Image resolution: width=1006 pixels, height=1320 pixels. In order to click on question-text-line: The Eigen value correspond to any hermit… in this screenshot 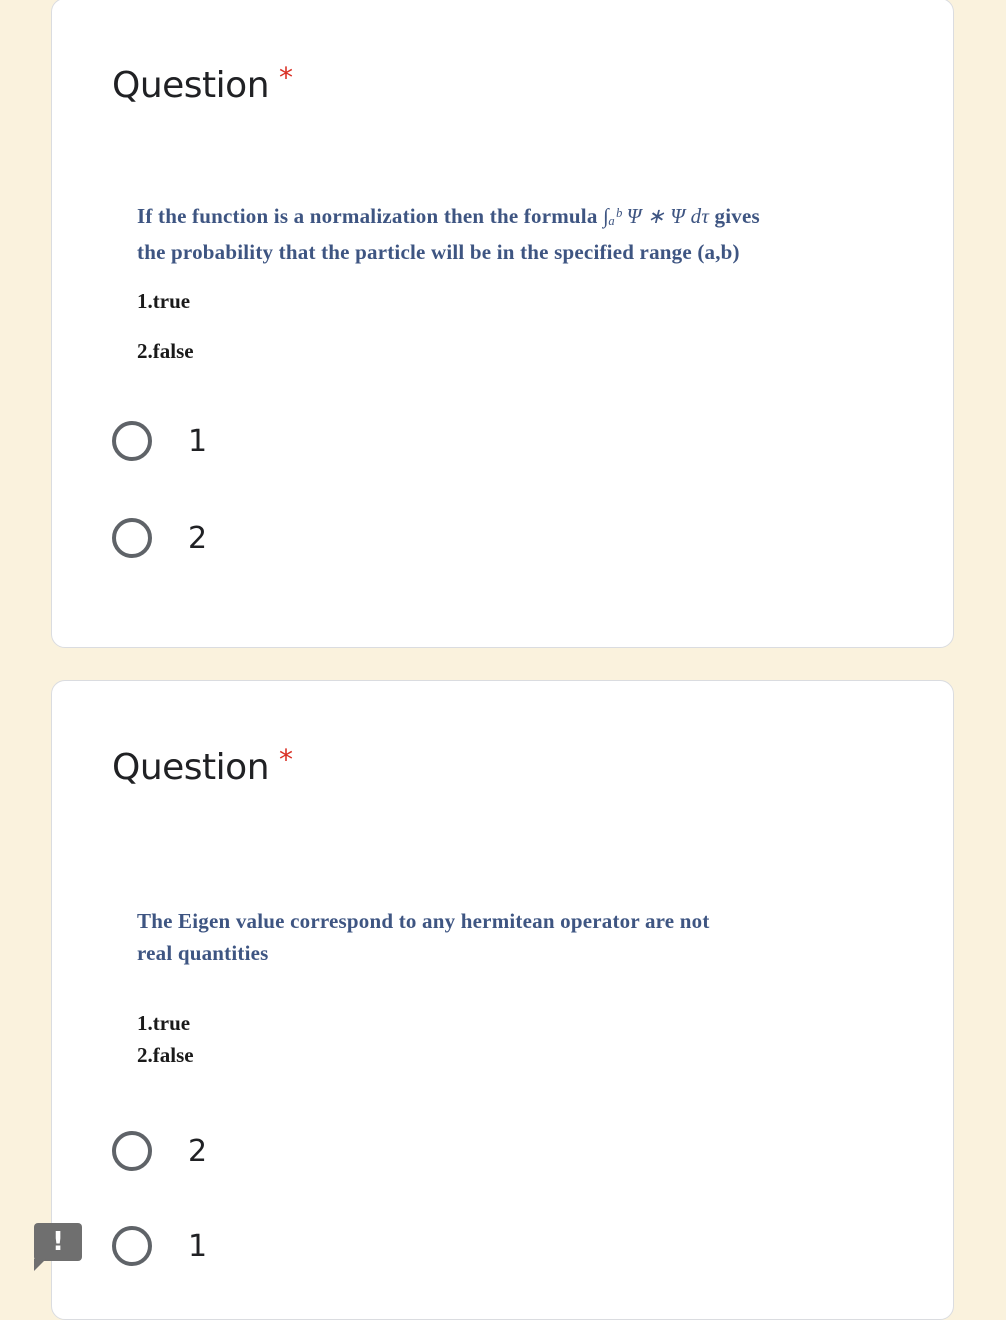, I will do `click(423, 921)`.